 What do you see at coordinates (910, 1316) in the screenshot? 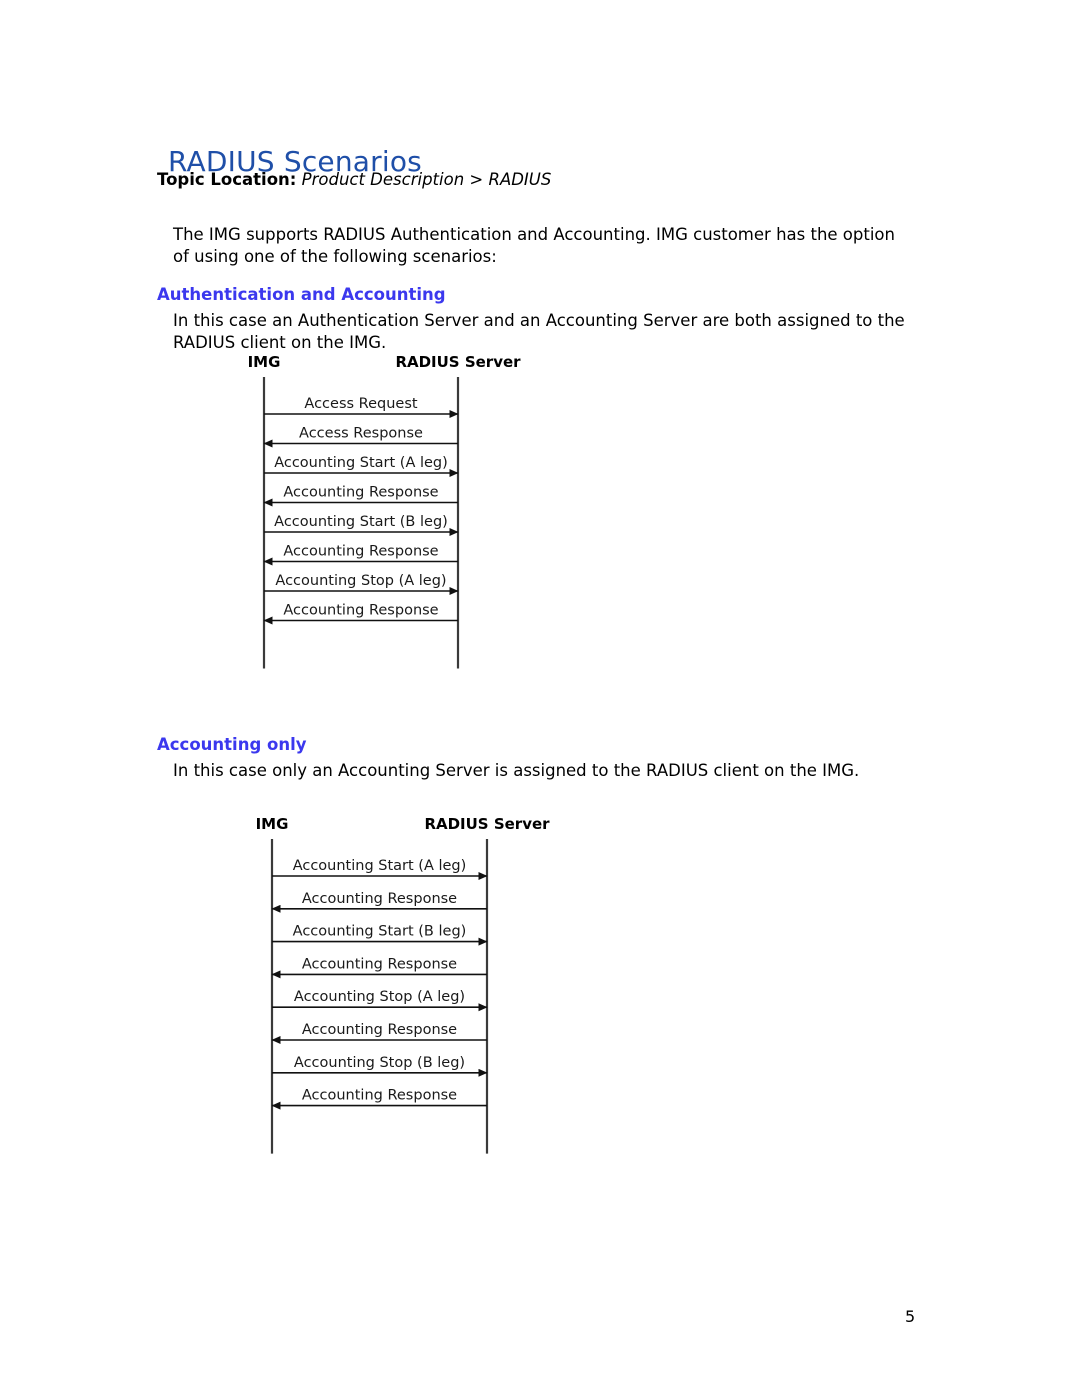
I see `page-number: 5` at bounding box center [910, 1316].